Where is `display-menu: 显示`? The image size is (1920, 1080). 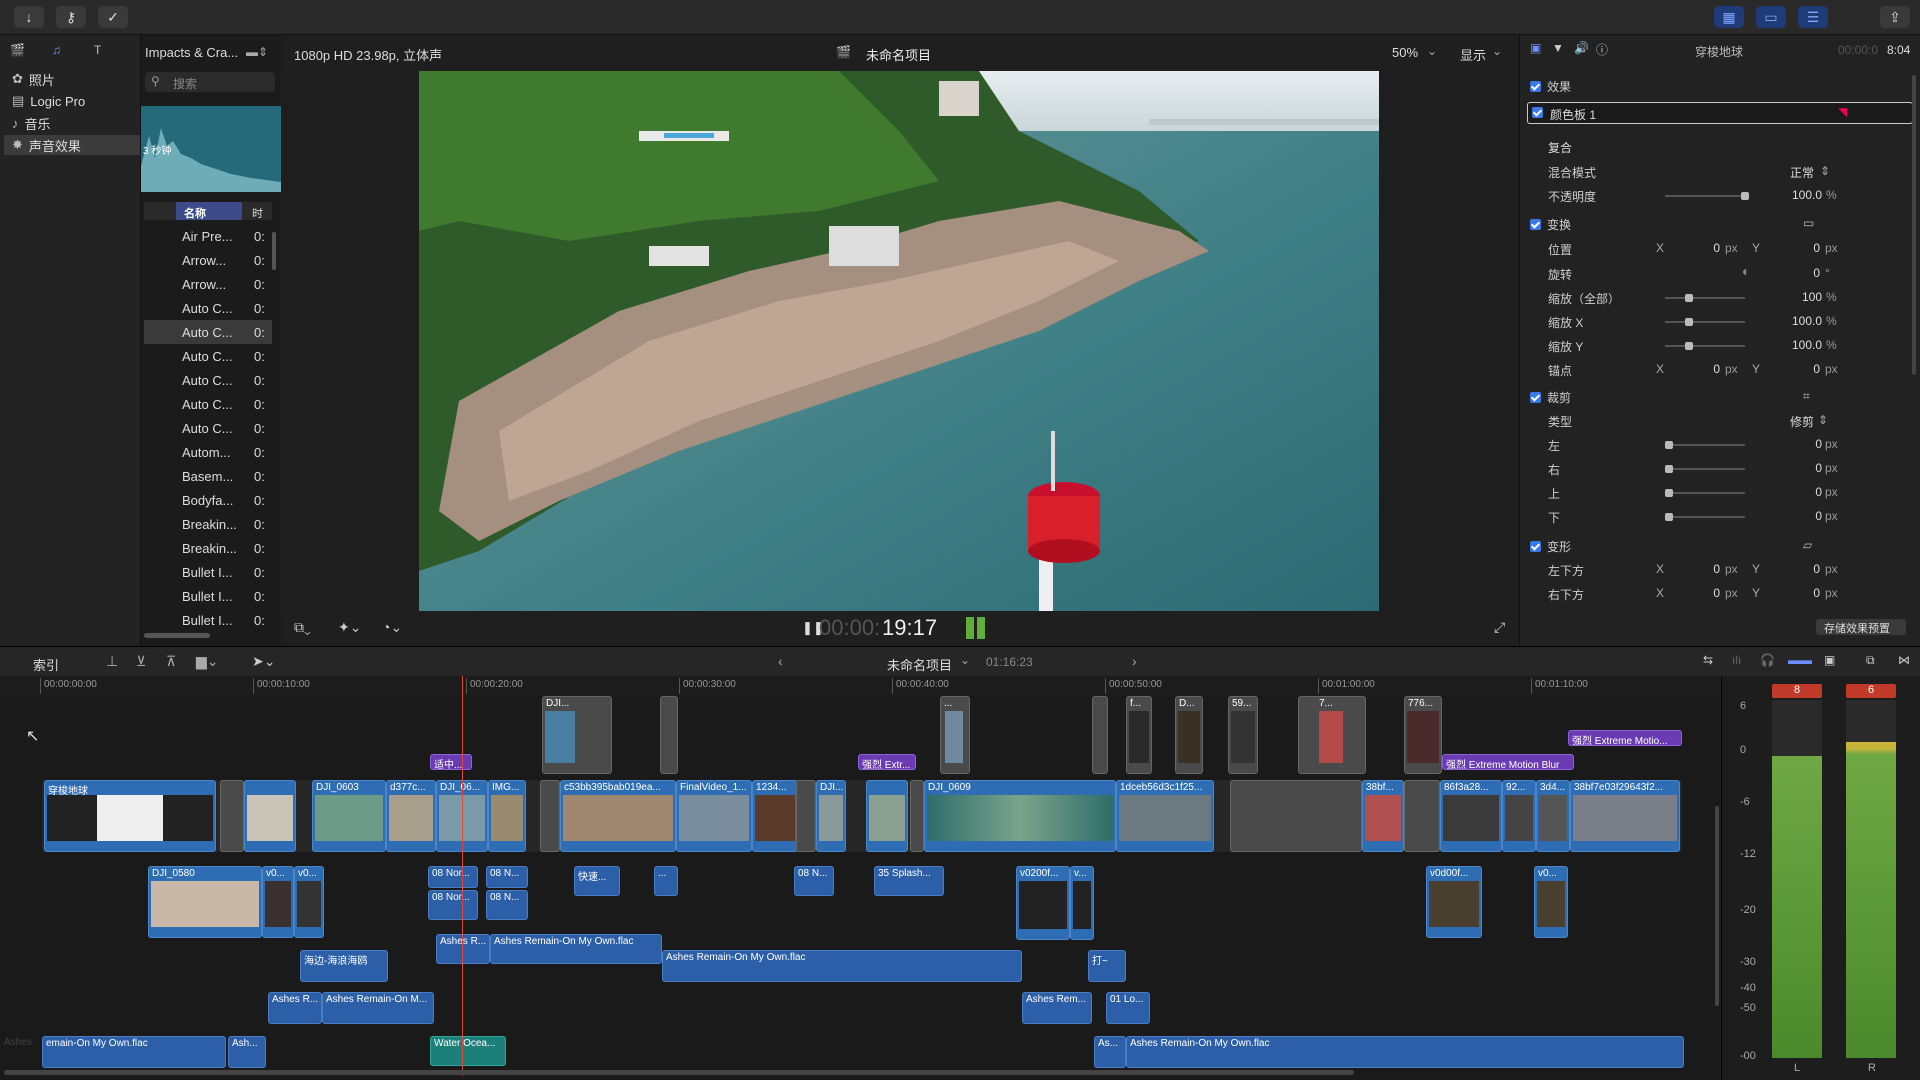
display-menu: 显示 is located at coordinates (1473, 54).